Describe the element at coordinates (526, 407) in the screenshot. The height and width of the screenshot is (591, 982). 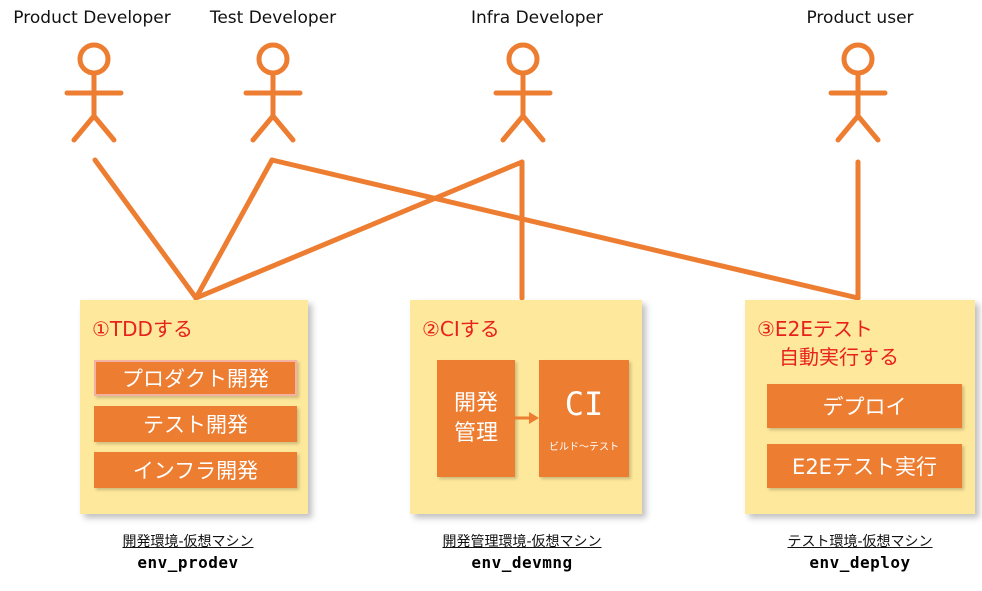
I see `env-box-devmng: ②CIする 開発 管理 CI ビルド〜テスト` at that location.